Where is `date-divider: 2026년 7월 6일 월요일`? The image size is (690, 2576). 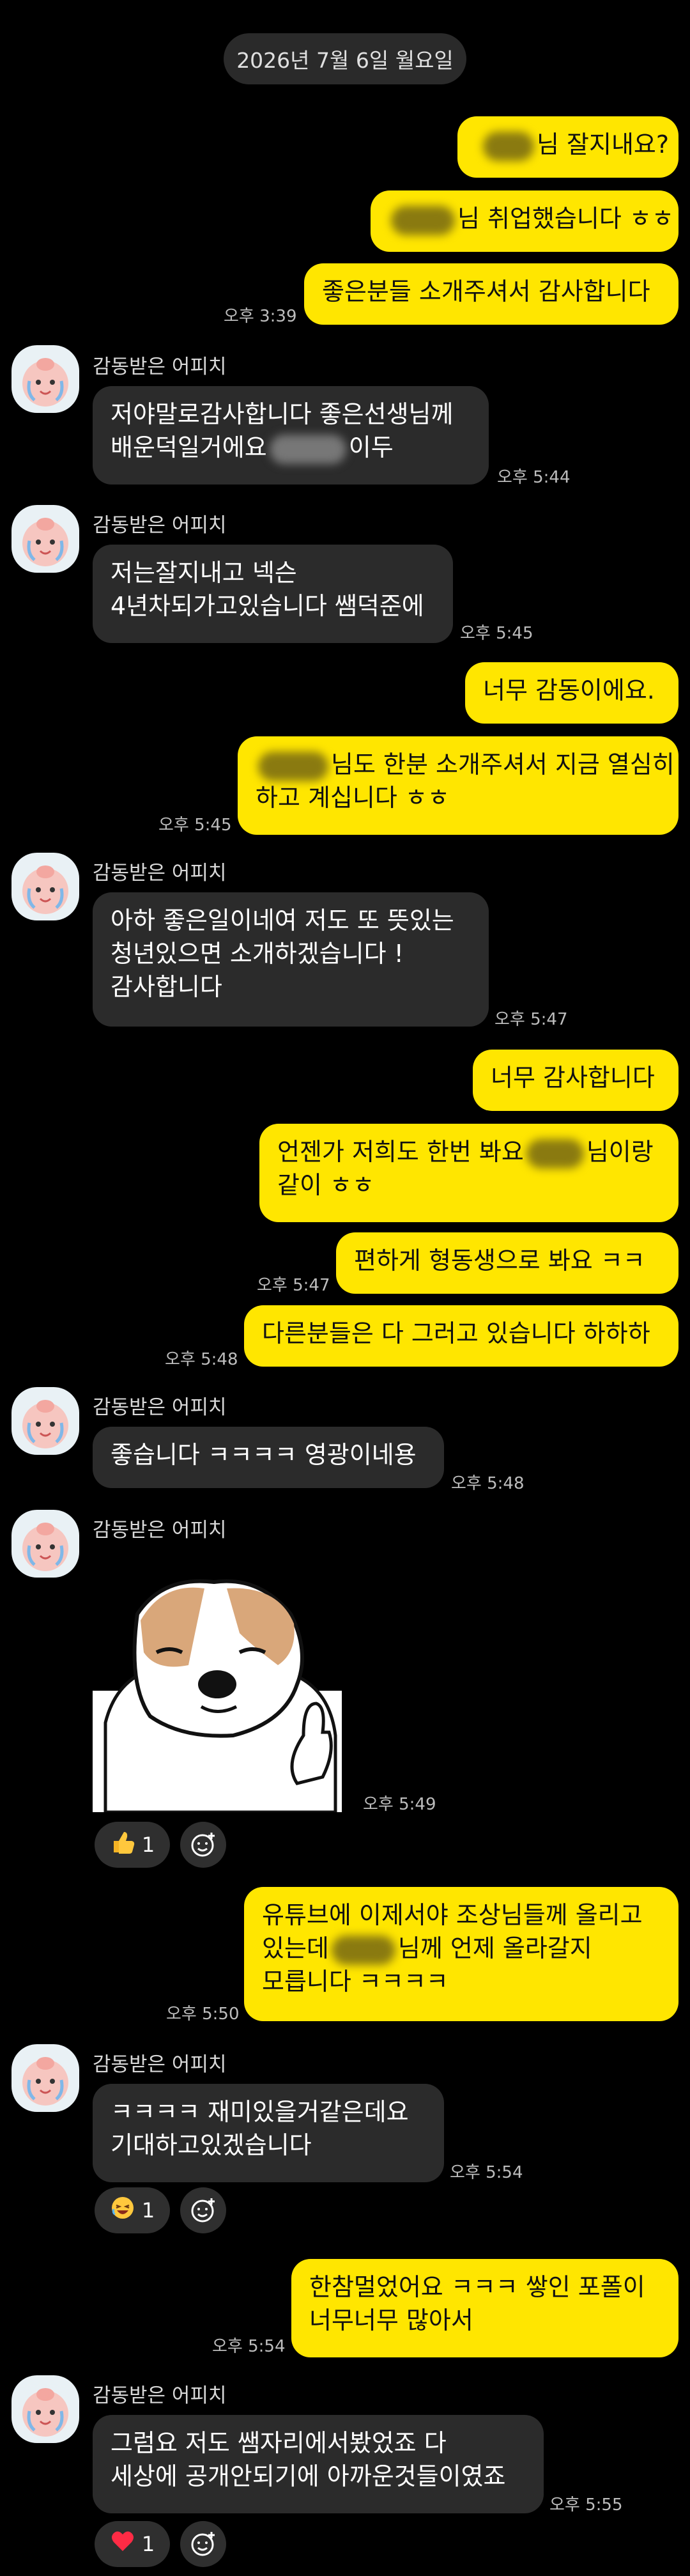
date-divider: 2026년 7월 6일 월요일 is located at coordinates (345, 59).